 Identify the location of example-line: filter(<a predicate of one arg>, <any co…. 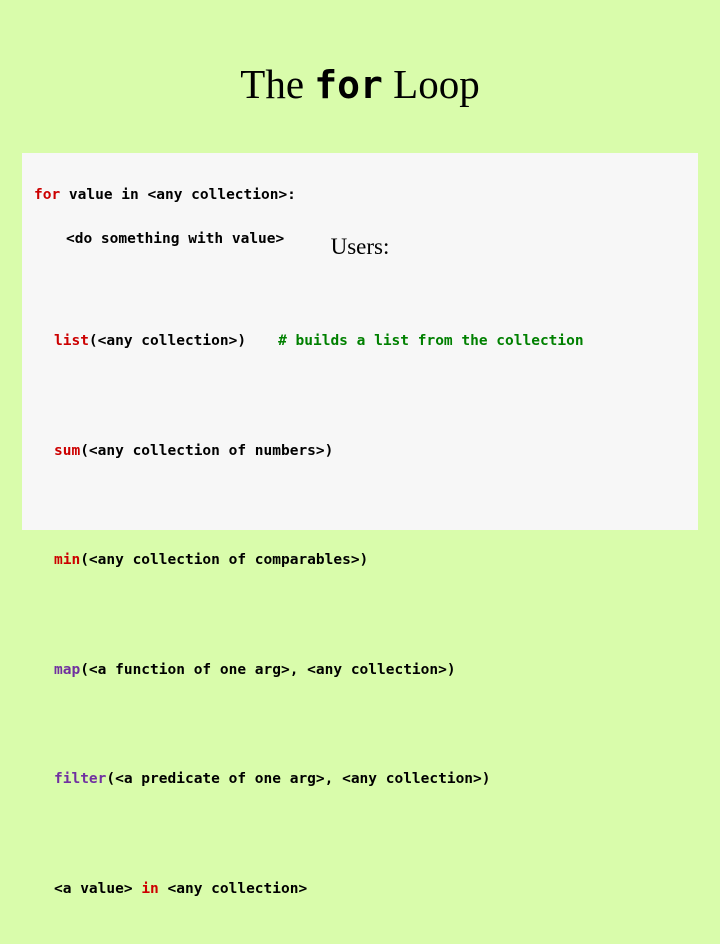
(376, 790).